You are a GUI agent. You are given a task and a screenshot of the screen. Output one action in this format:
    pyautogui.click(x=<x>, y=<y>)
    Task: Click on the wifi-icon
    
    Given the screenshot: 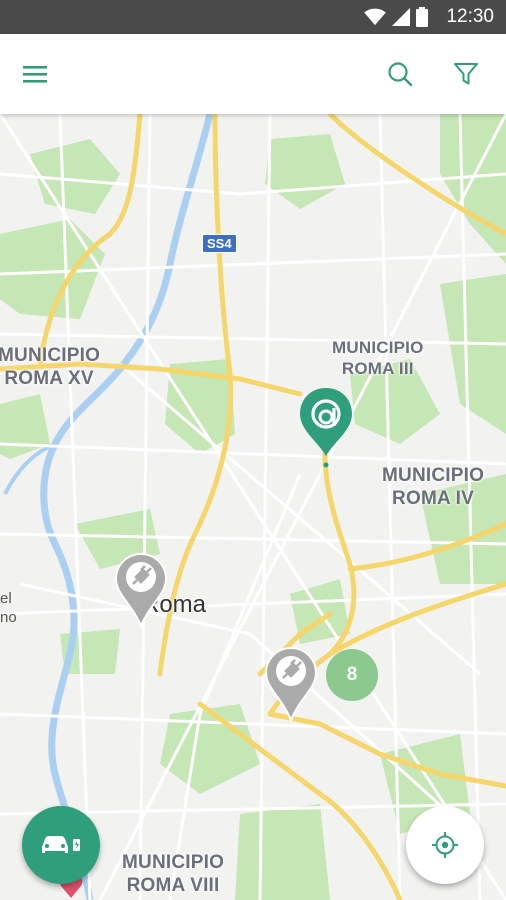 What is the action you would take?
    pyautogui.click(x=375, y=17)
    